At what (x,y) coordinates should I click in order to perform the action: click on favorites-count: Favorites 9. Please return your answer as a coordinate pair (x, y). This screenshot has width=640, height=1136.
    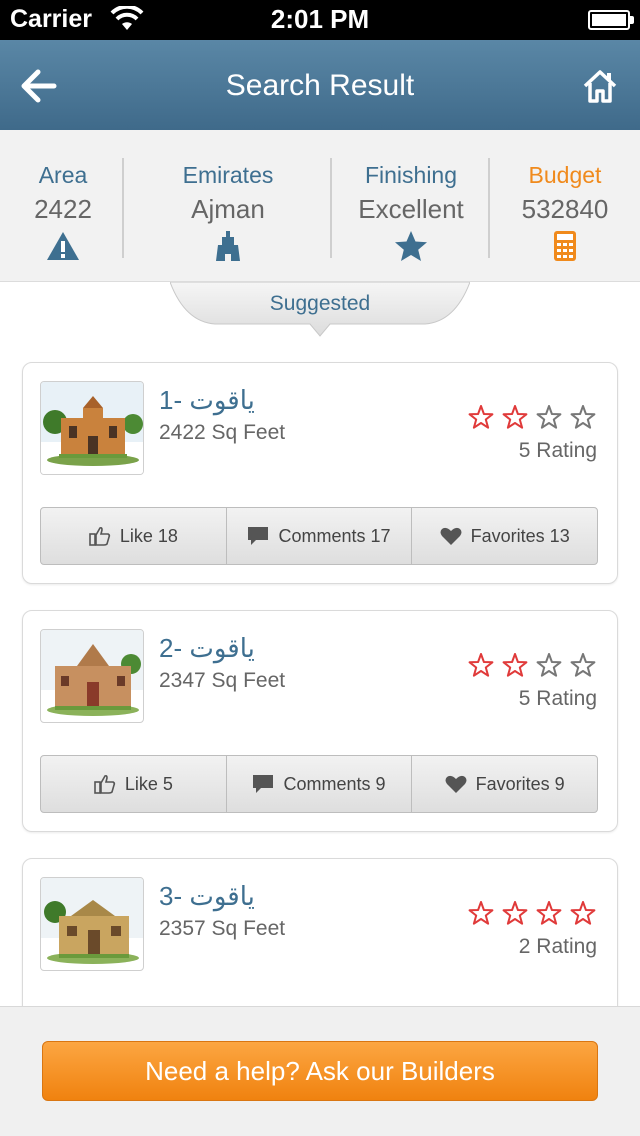
    Looking at the image, I should click on (520, 783).